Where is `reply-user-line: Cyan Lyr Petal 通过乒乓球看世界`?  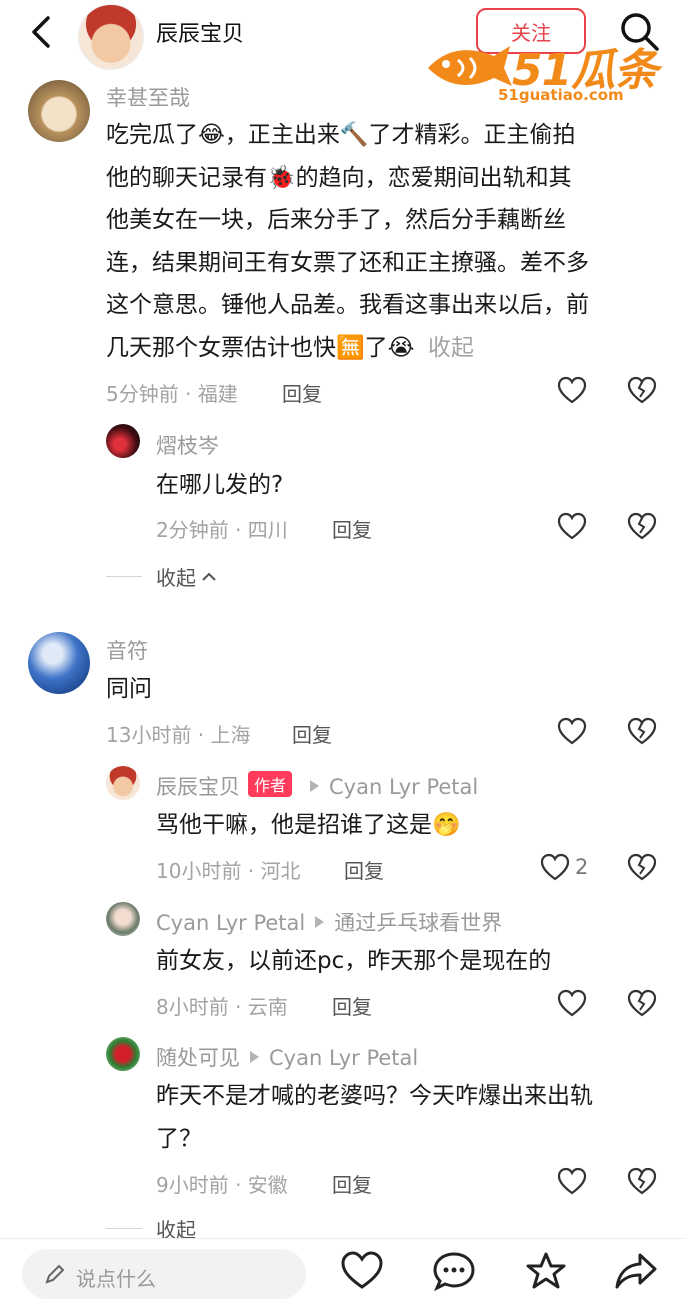
reply-user-line: Cyan Lyr Petal 通过乒乓球看世界 is located at coordinates (329, 922).